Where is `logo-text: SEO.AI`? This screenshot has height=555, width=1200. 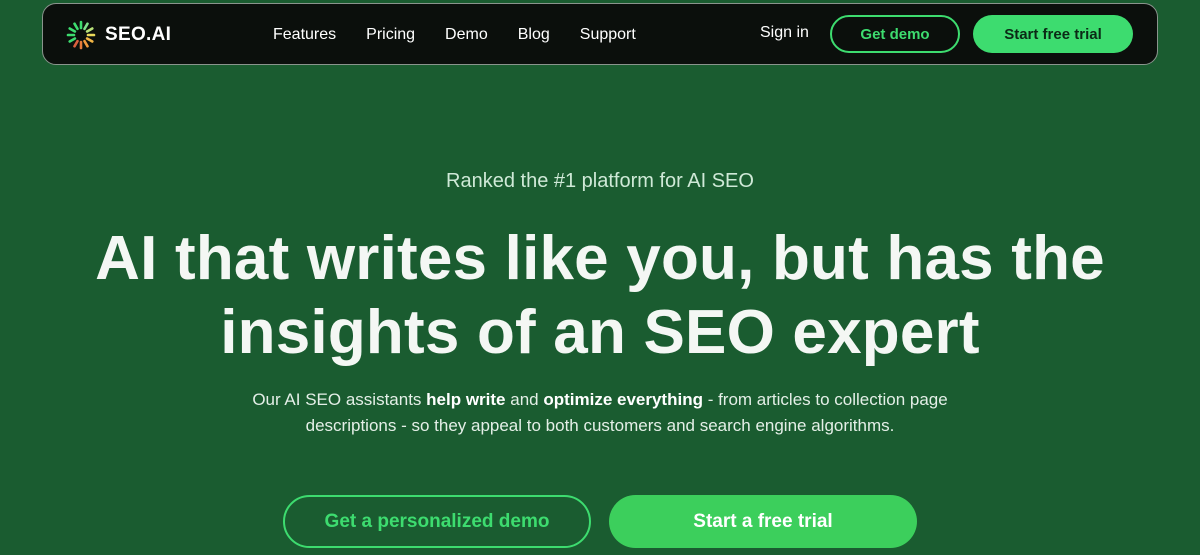
logo-text: SEO.AI is located at coordinates (138, 34).